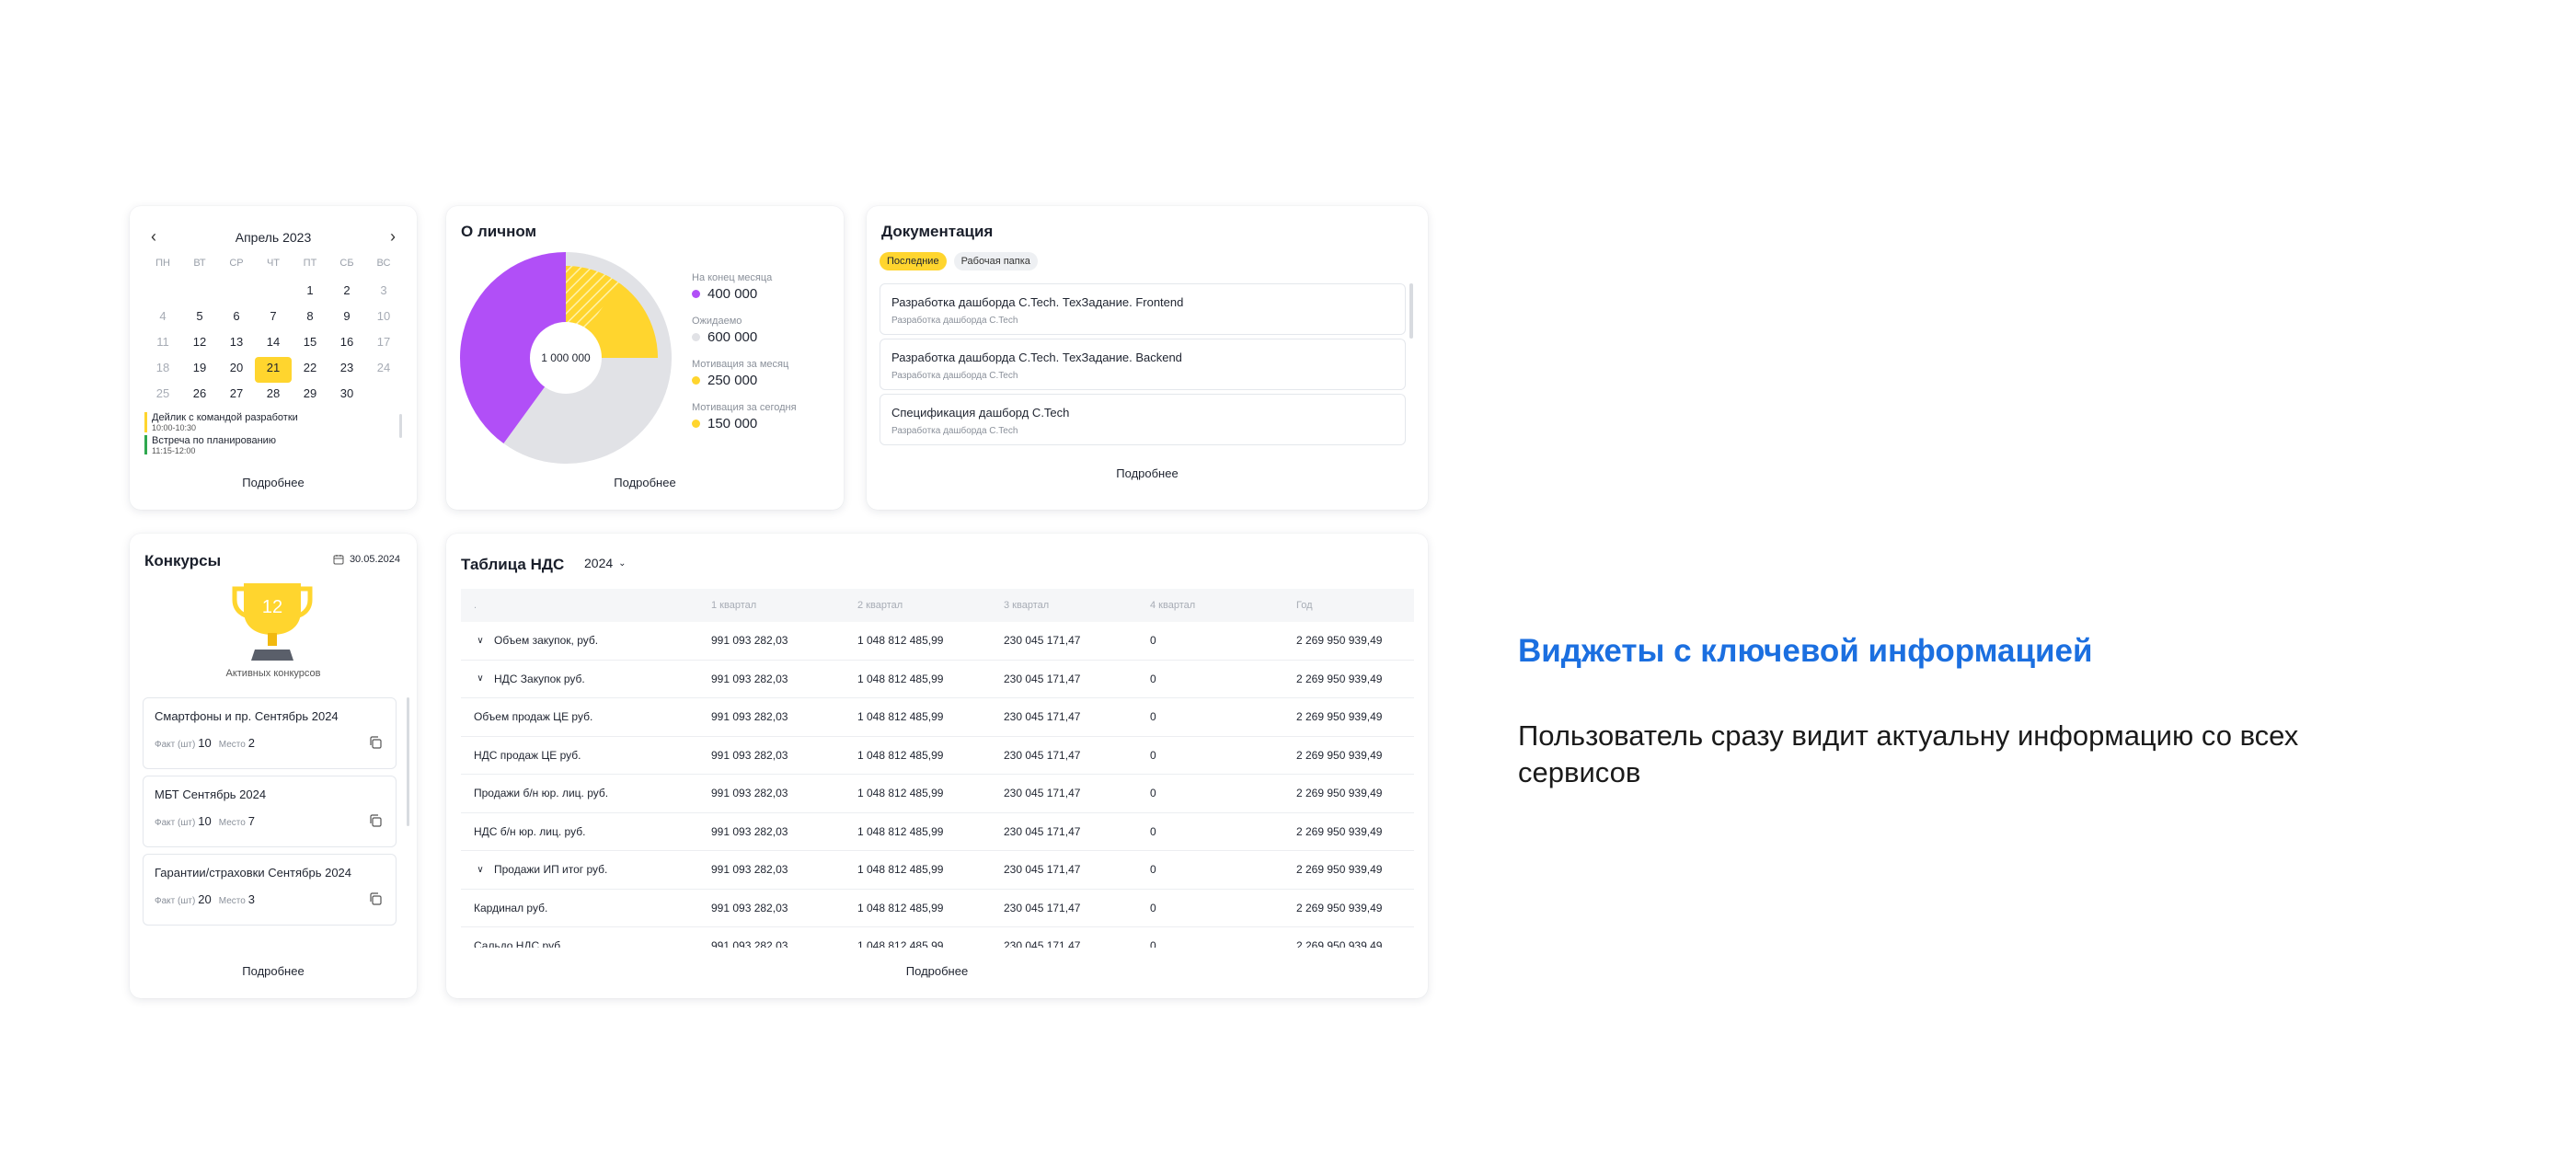 This screenshot has height=1150, width=2576. I want to click on vat-more-link: Подробнее, so click(937, 971).